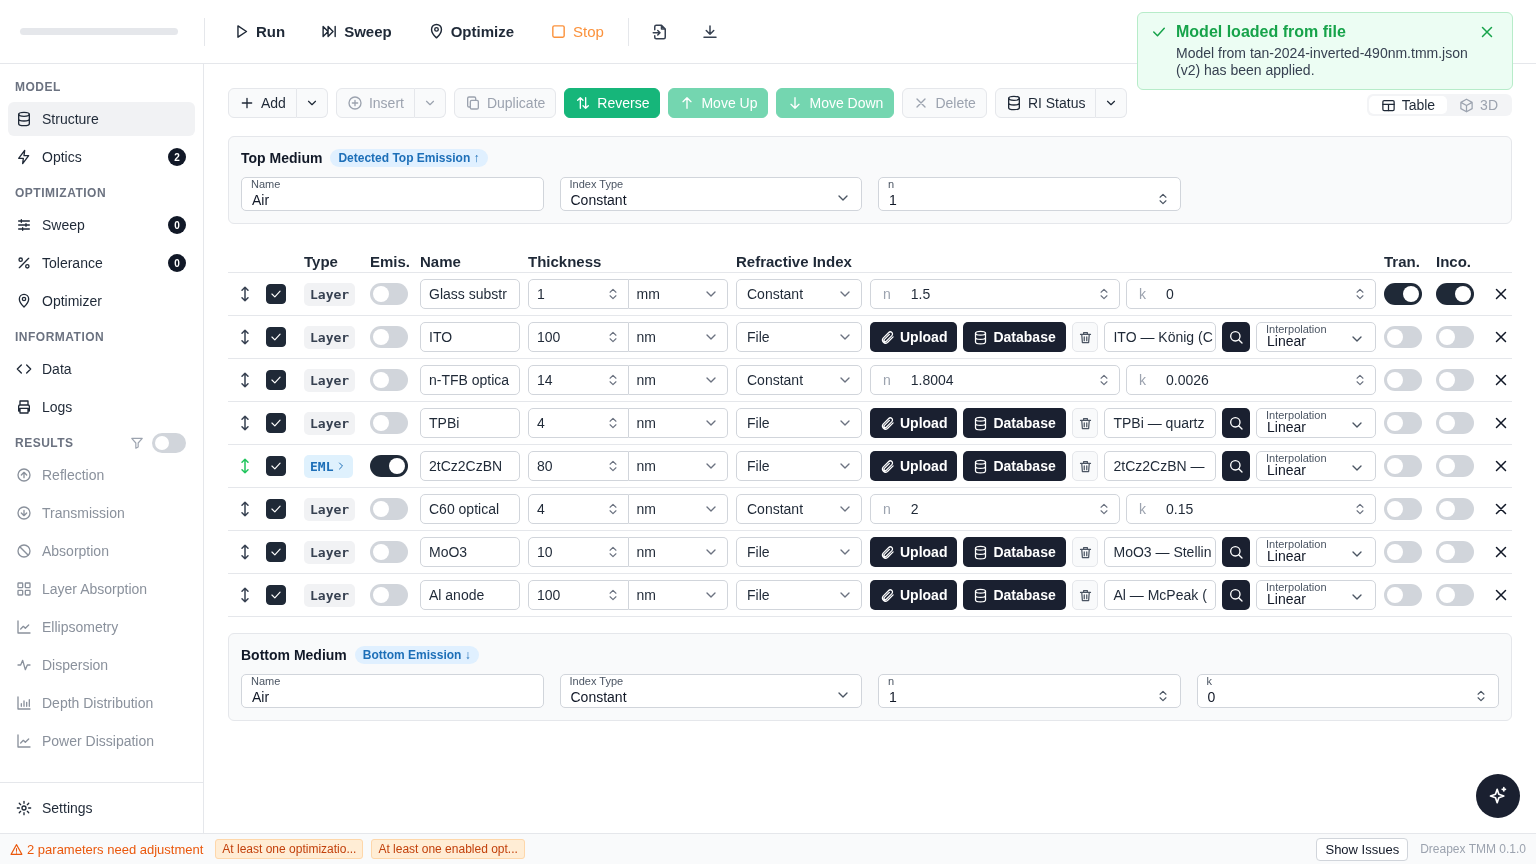  Describe the element at coordinates (1160, 423) in the screenshot. I see `material-field: TPBi — quartz` at that location.